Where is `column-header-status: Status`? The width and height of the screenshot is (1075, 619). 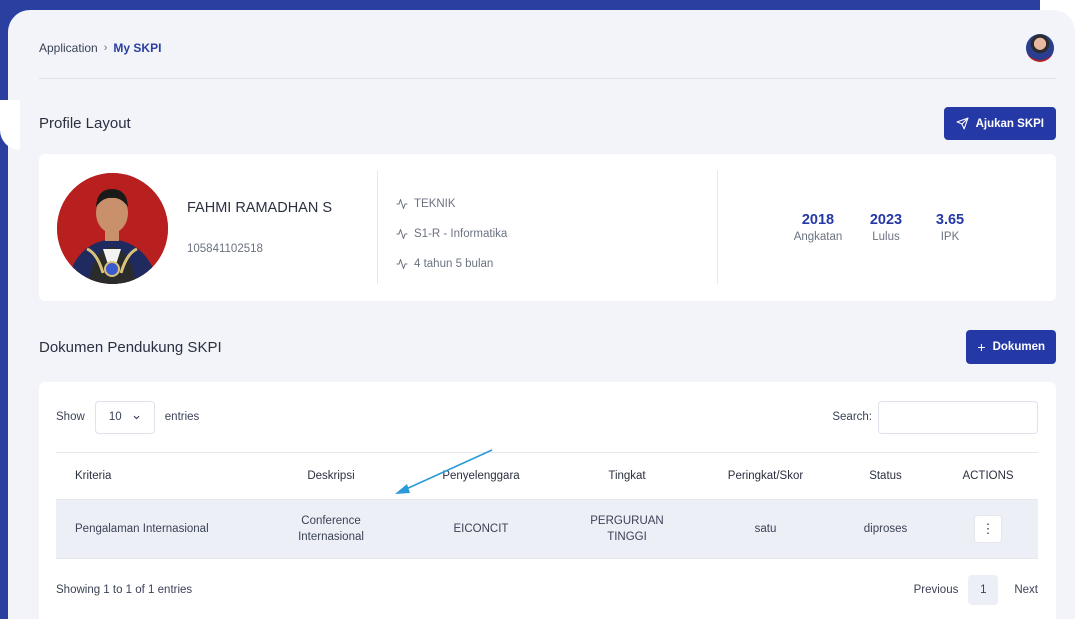 column-header-status: Status is located at coordinates (885, 476).